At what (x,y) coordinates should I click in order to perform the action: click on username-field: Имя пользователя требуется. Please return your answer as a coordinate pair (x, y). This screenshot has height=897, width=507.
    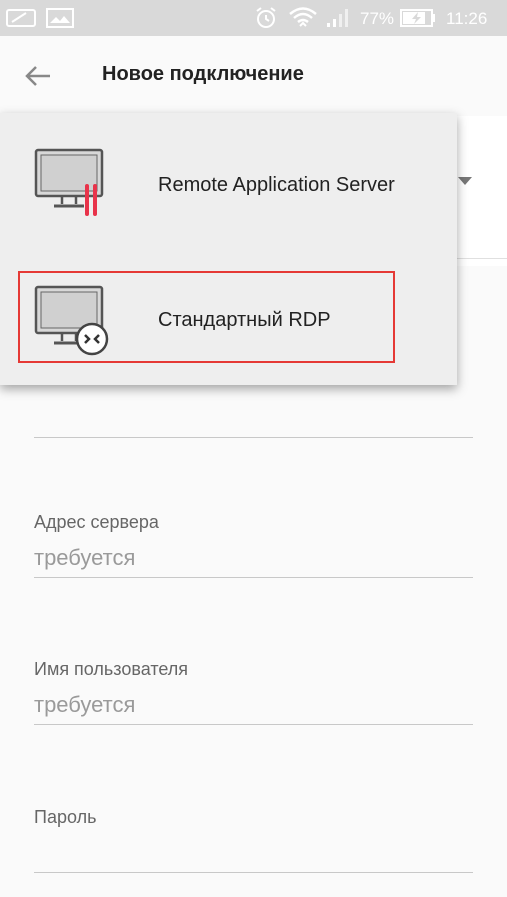
    Looking at the image, I should click on (253, 692).